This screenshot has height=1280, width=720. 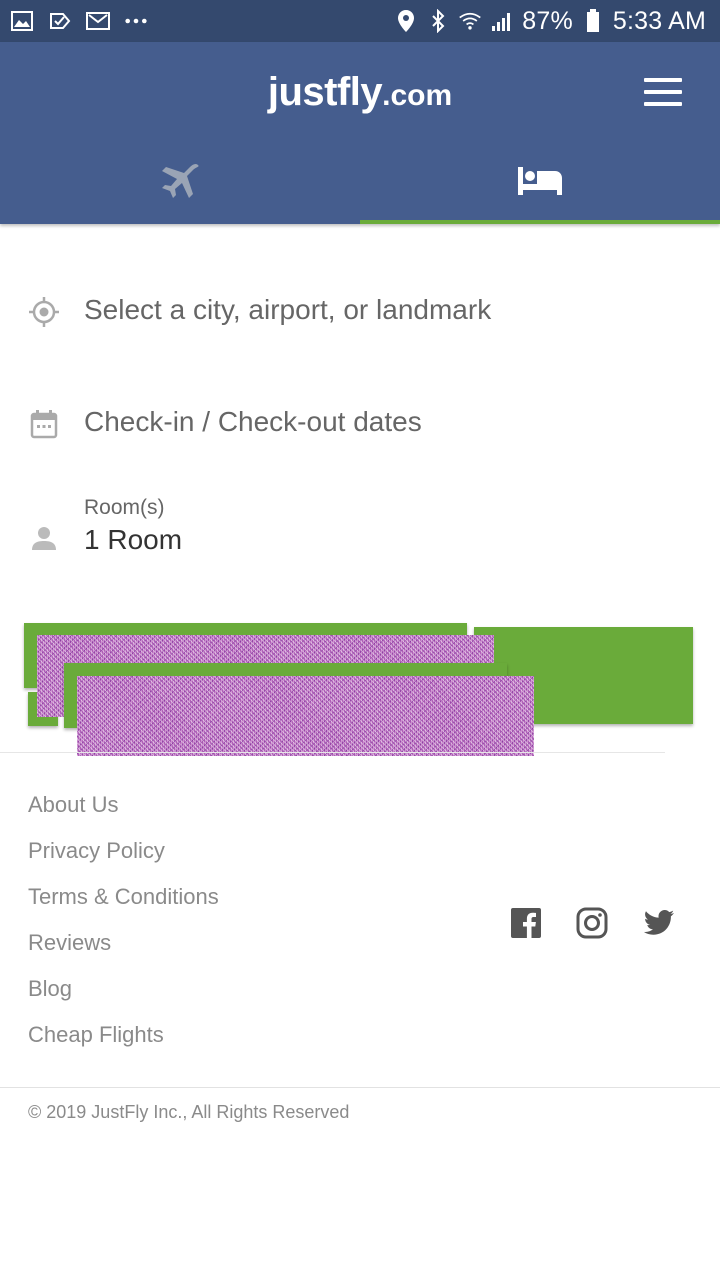 What do you see at coordinates (593, 21) in the screenshot?
I see `battery-icon` at bounding box center [593, 21].